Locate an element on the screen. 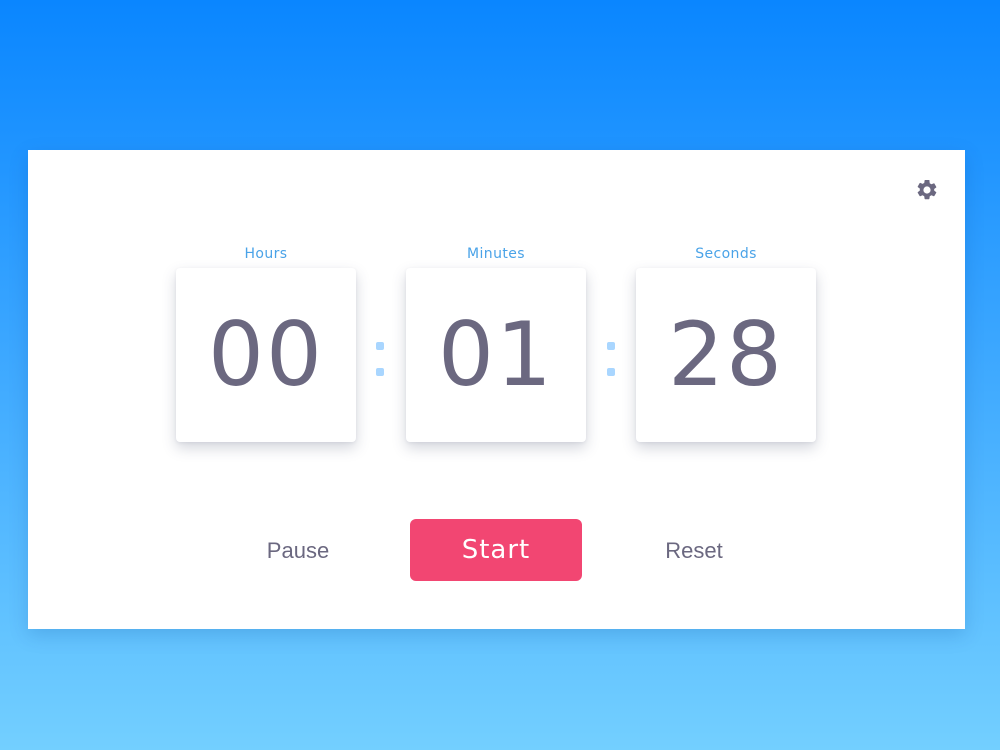 This screenshot has height=750, width=1000. hours-label: Hours is located at coordinates (266, 254).